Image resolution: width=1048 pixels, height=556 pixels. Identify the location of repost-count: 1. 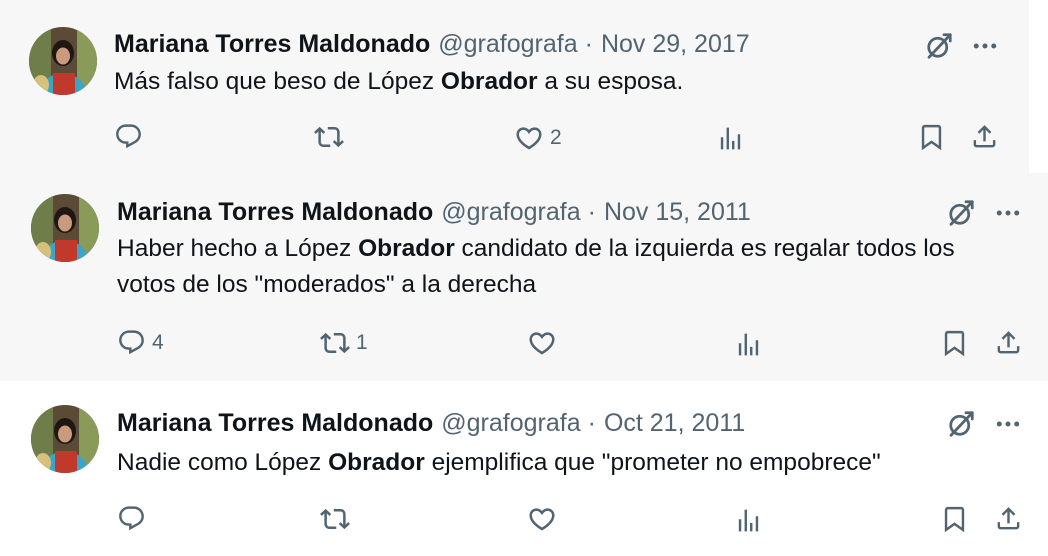
(362, 342).